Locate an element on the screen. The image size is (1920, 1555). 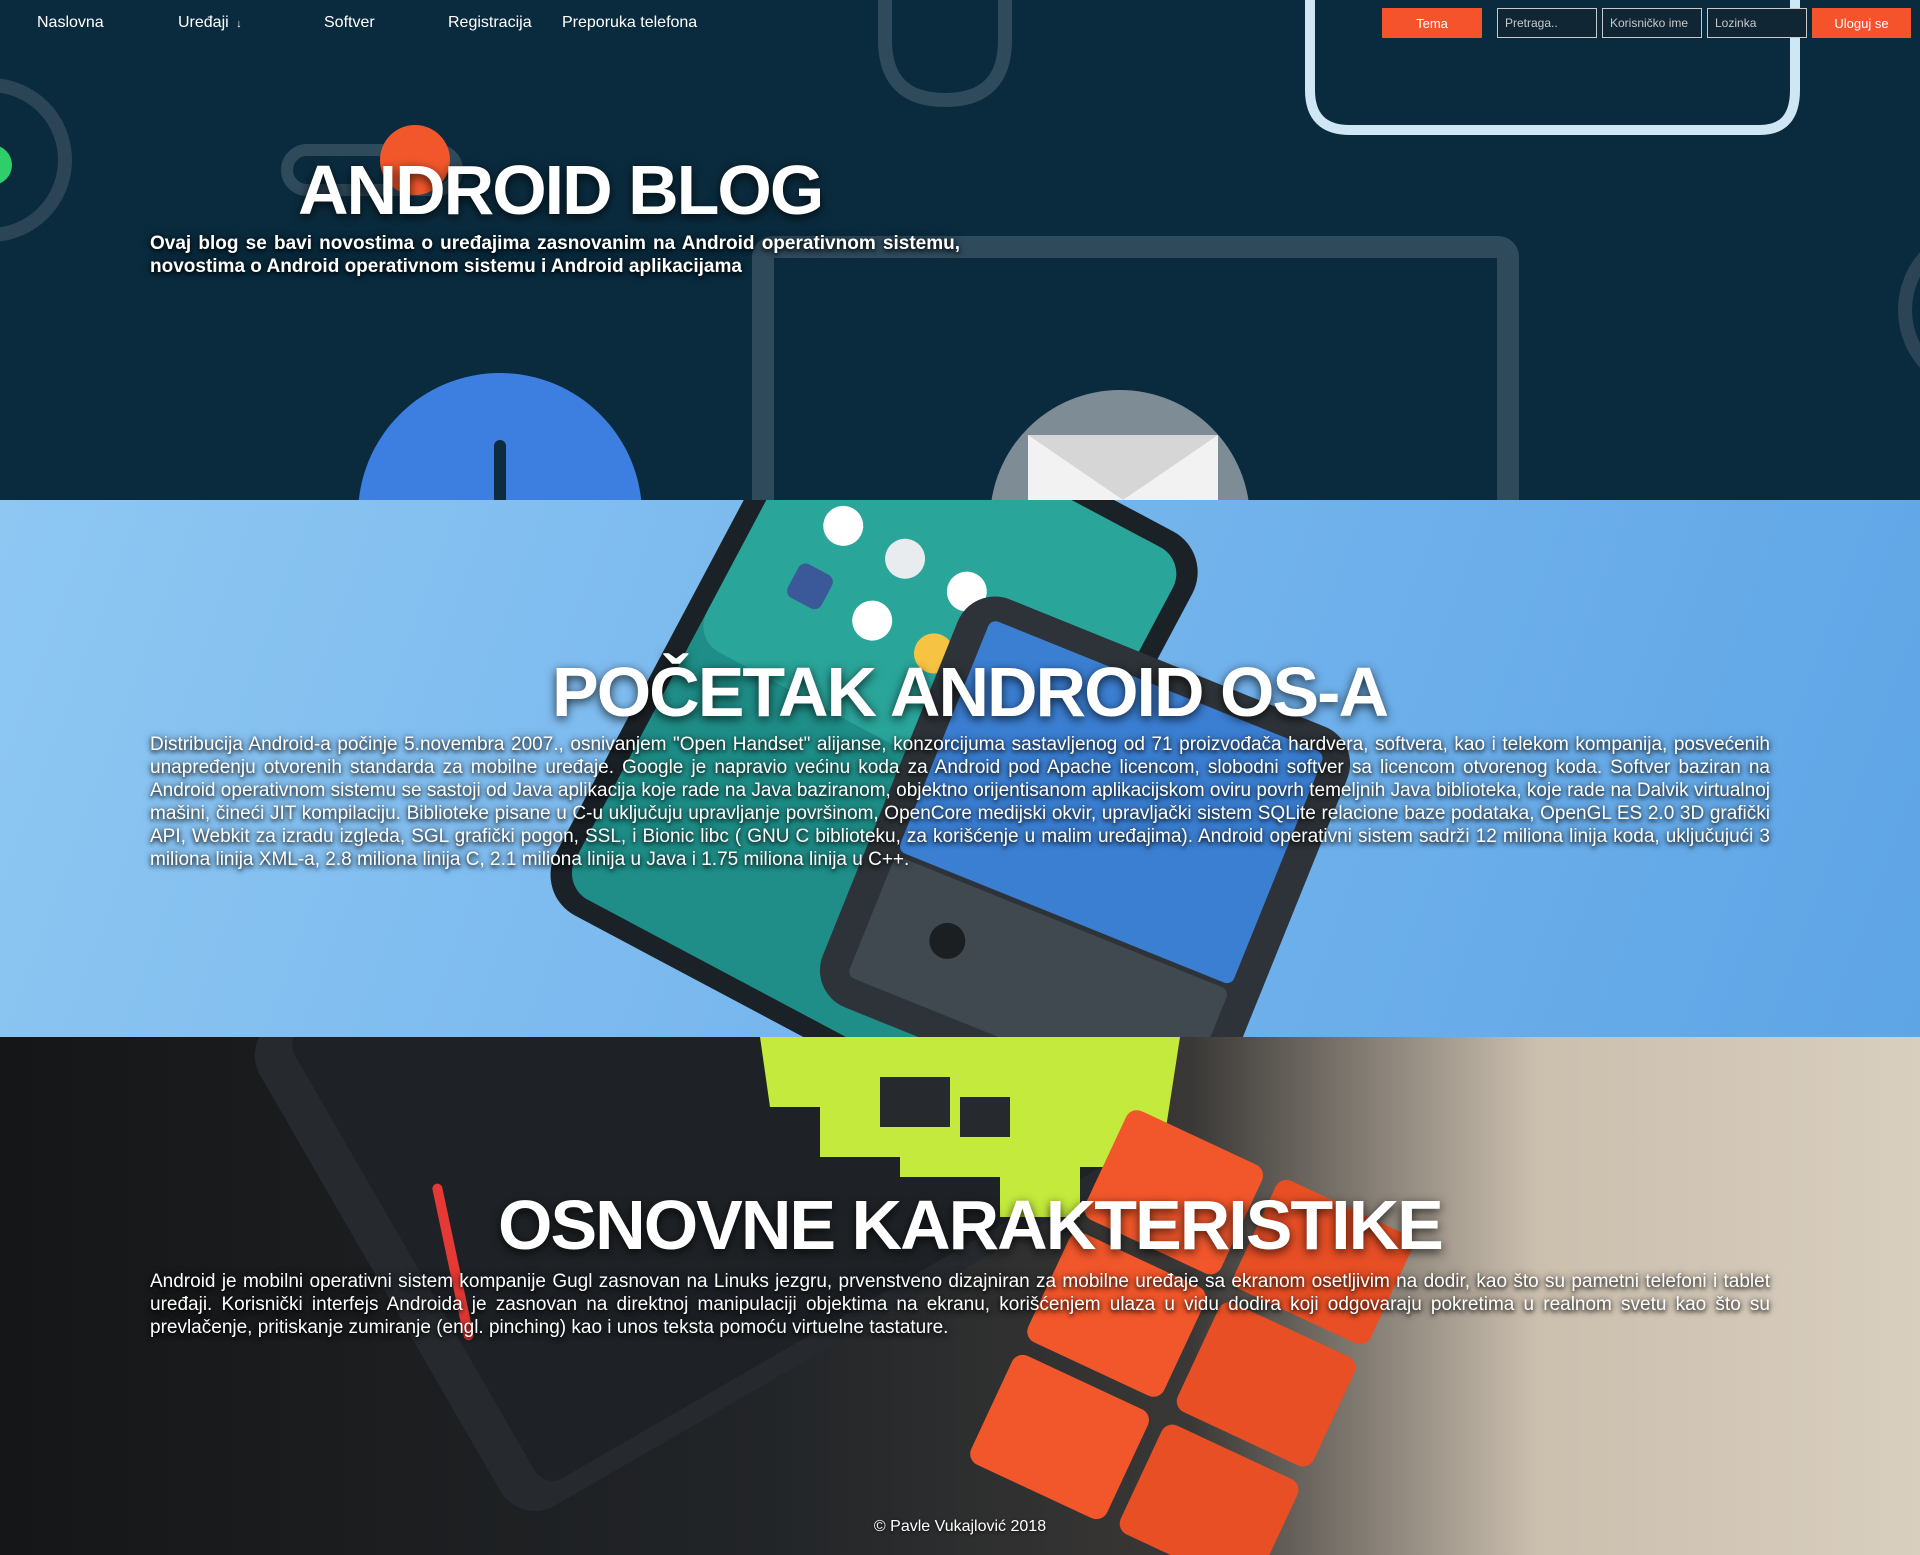
section-features-title: OSNOVNE KARAKTERISTIKE is located at coordinates (971, 1225).